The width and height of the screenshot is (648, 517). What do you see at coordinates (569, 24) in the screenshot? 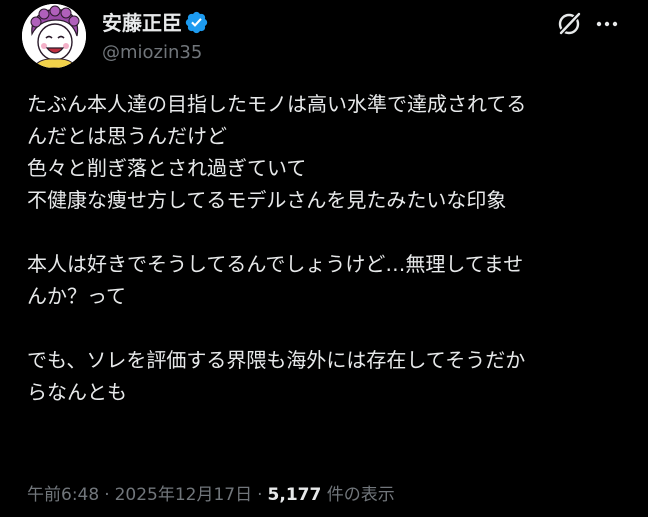
I see `grok-icon` at bounding box center [569, 24].